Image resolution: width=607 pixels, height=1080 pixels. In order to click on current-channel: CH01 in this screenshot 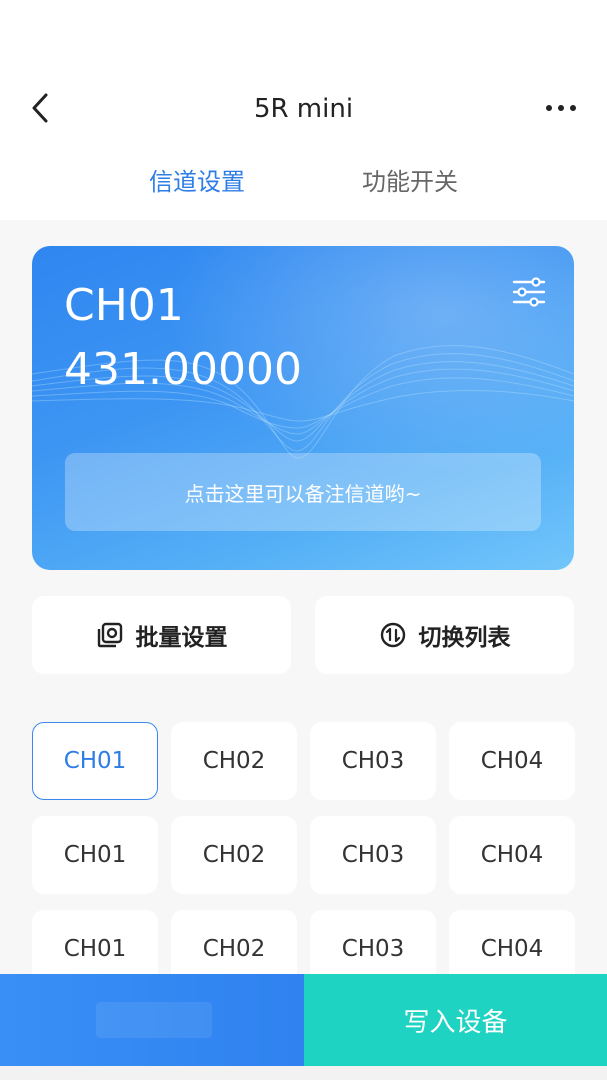, I will do `click(124, 305)`.